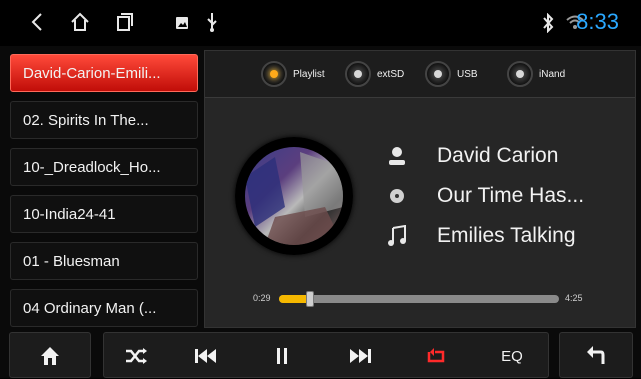 The image size is (641, 379). Describe the element at coordinates (309, 299) in the screenshot. I see `seek-thumb` at that location.